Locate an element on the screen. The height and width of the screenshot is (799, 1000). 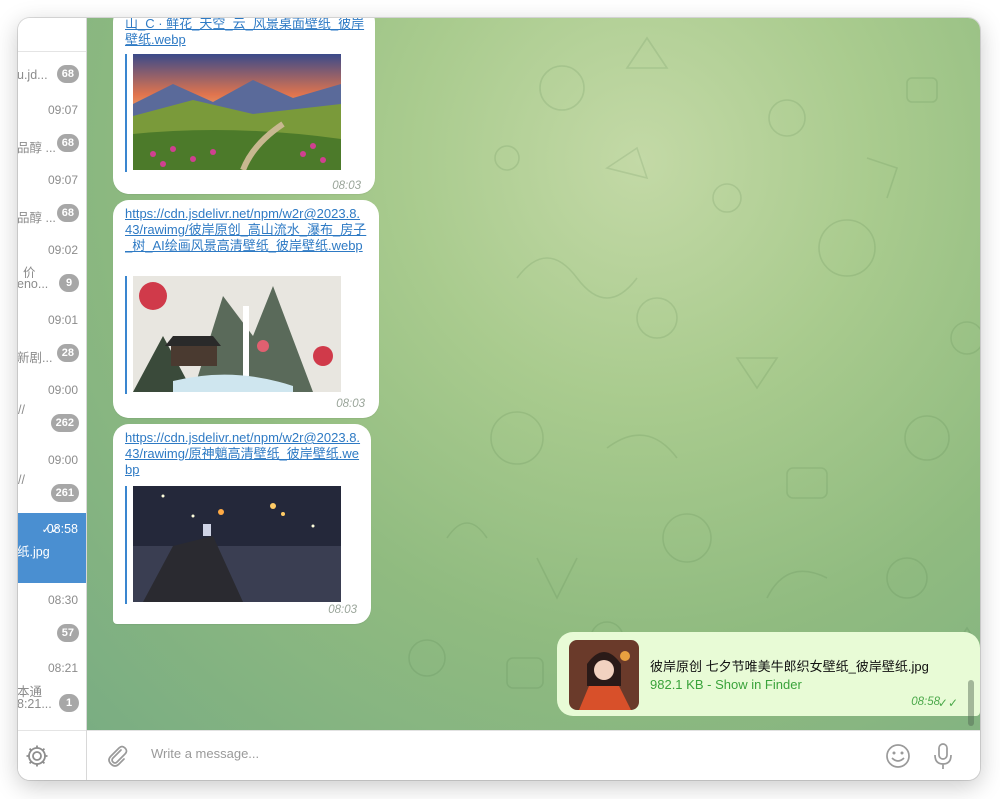
chat-time: 09:02 is located at coordinates (62, 250).